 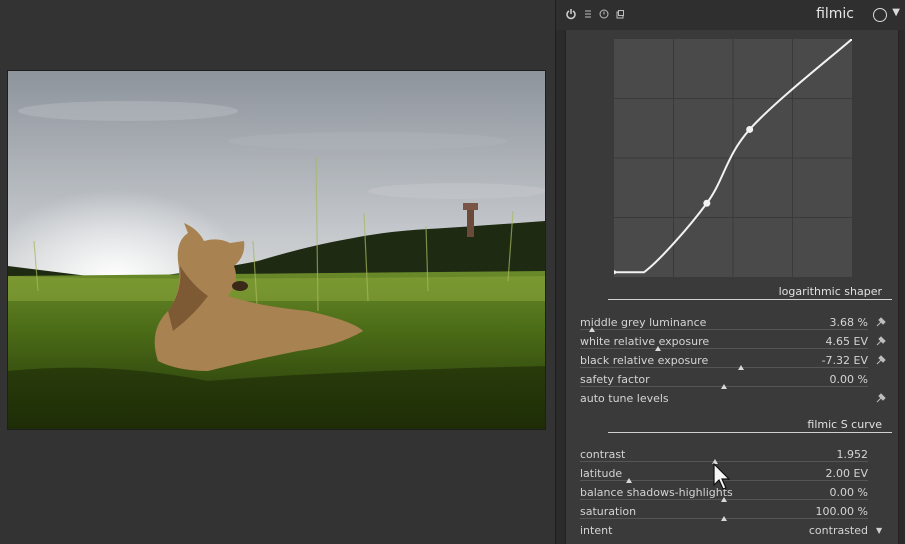 I want to click on power-icon, so click(x=571, y=15).